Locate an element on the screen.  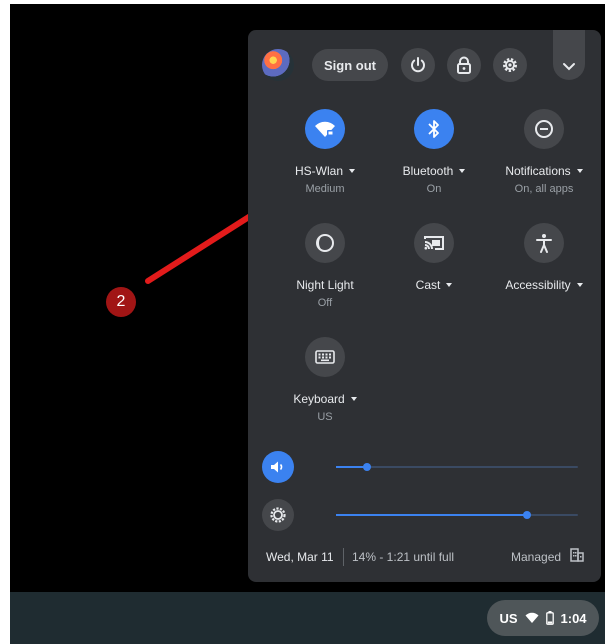
battery-icon is located at coordinates (549, 618).